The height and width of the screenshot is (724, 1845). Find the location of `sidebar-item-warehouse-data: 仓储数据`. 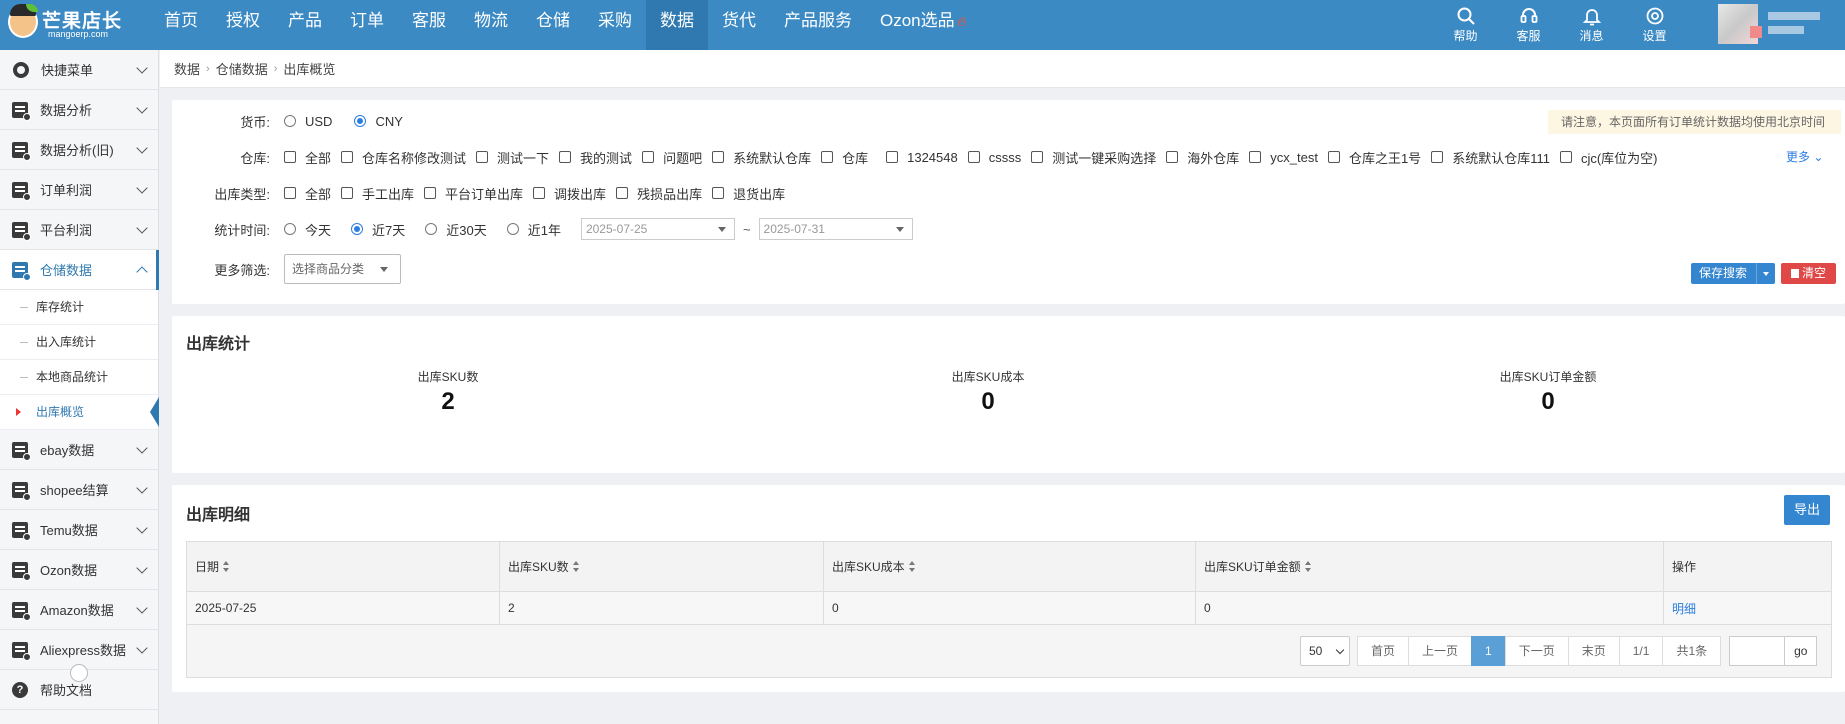

sidebar-item-warehouse-data: 仓储数据 is located at coordinates (79, 270).